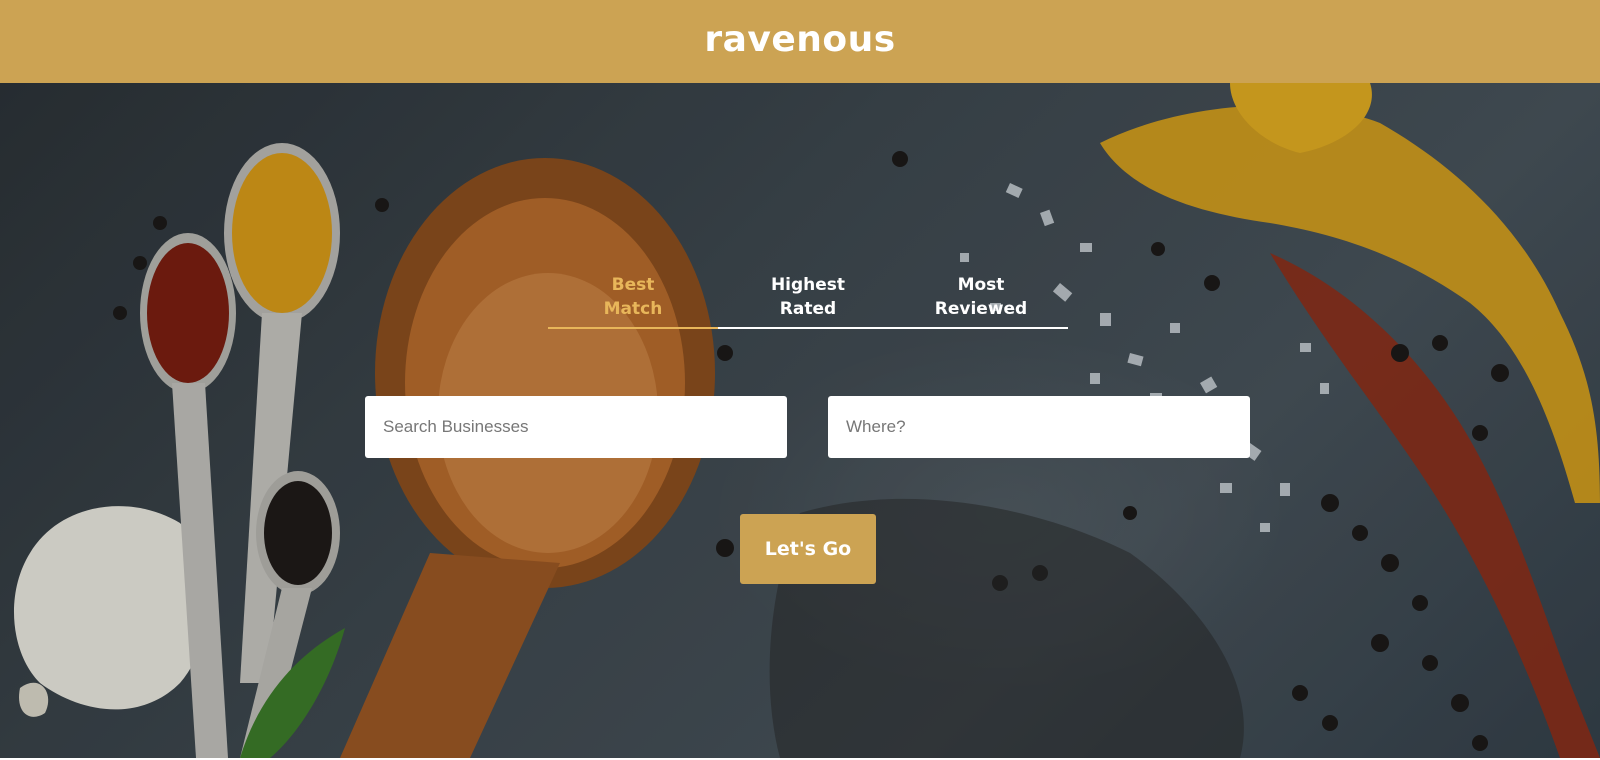 The height and width of the screenshot is (760, 1600). What do you see at coordinates (633, 328) in the screenshot?
I see `sort-tab-active-underline` at bounding box center [633, 328].